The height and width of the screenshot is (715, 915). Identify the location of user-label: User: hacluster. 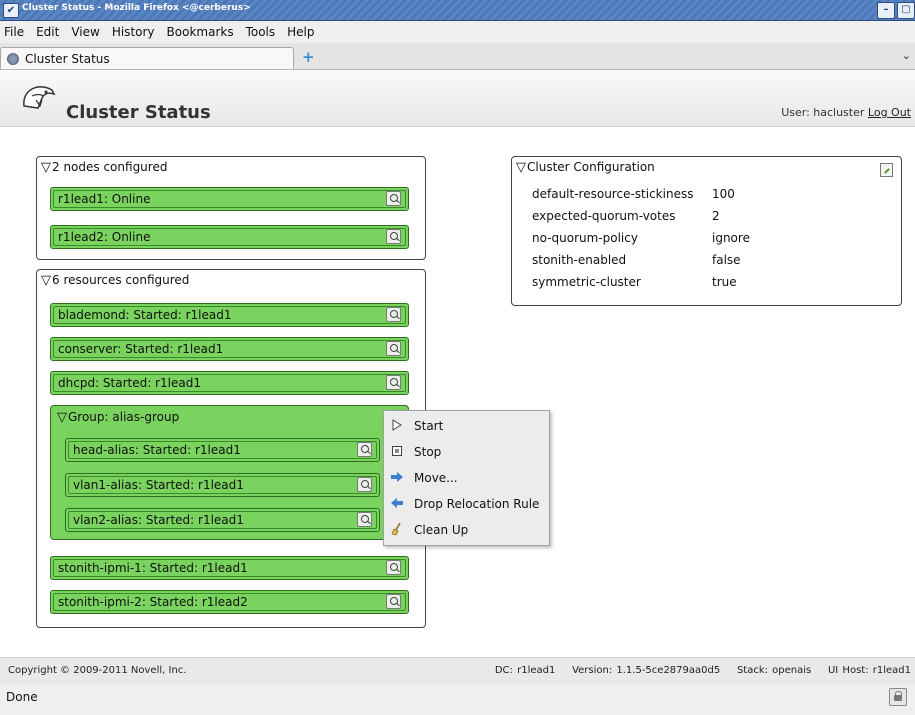
(823, 112).